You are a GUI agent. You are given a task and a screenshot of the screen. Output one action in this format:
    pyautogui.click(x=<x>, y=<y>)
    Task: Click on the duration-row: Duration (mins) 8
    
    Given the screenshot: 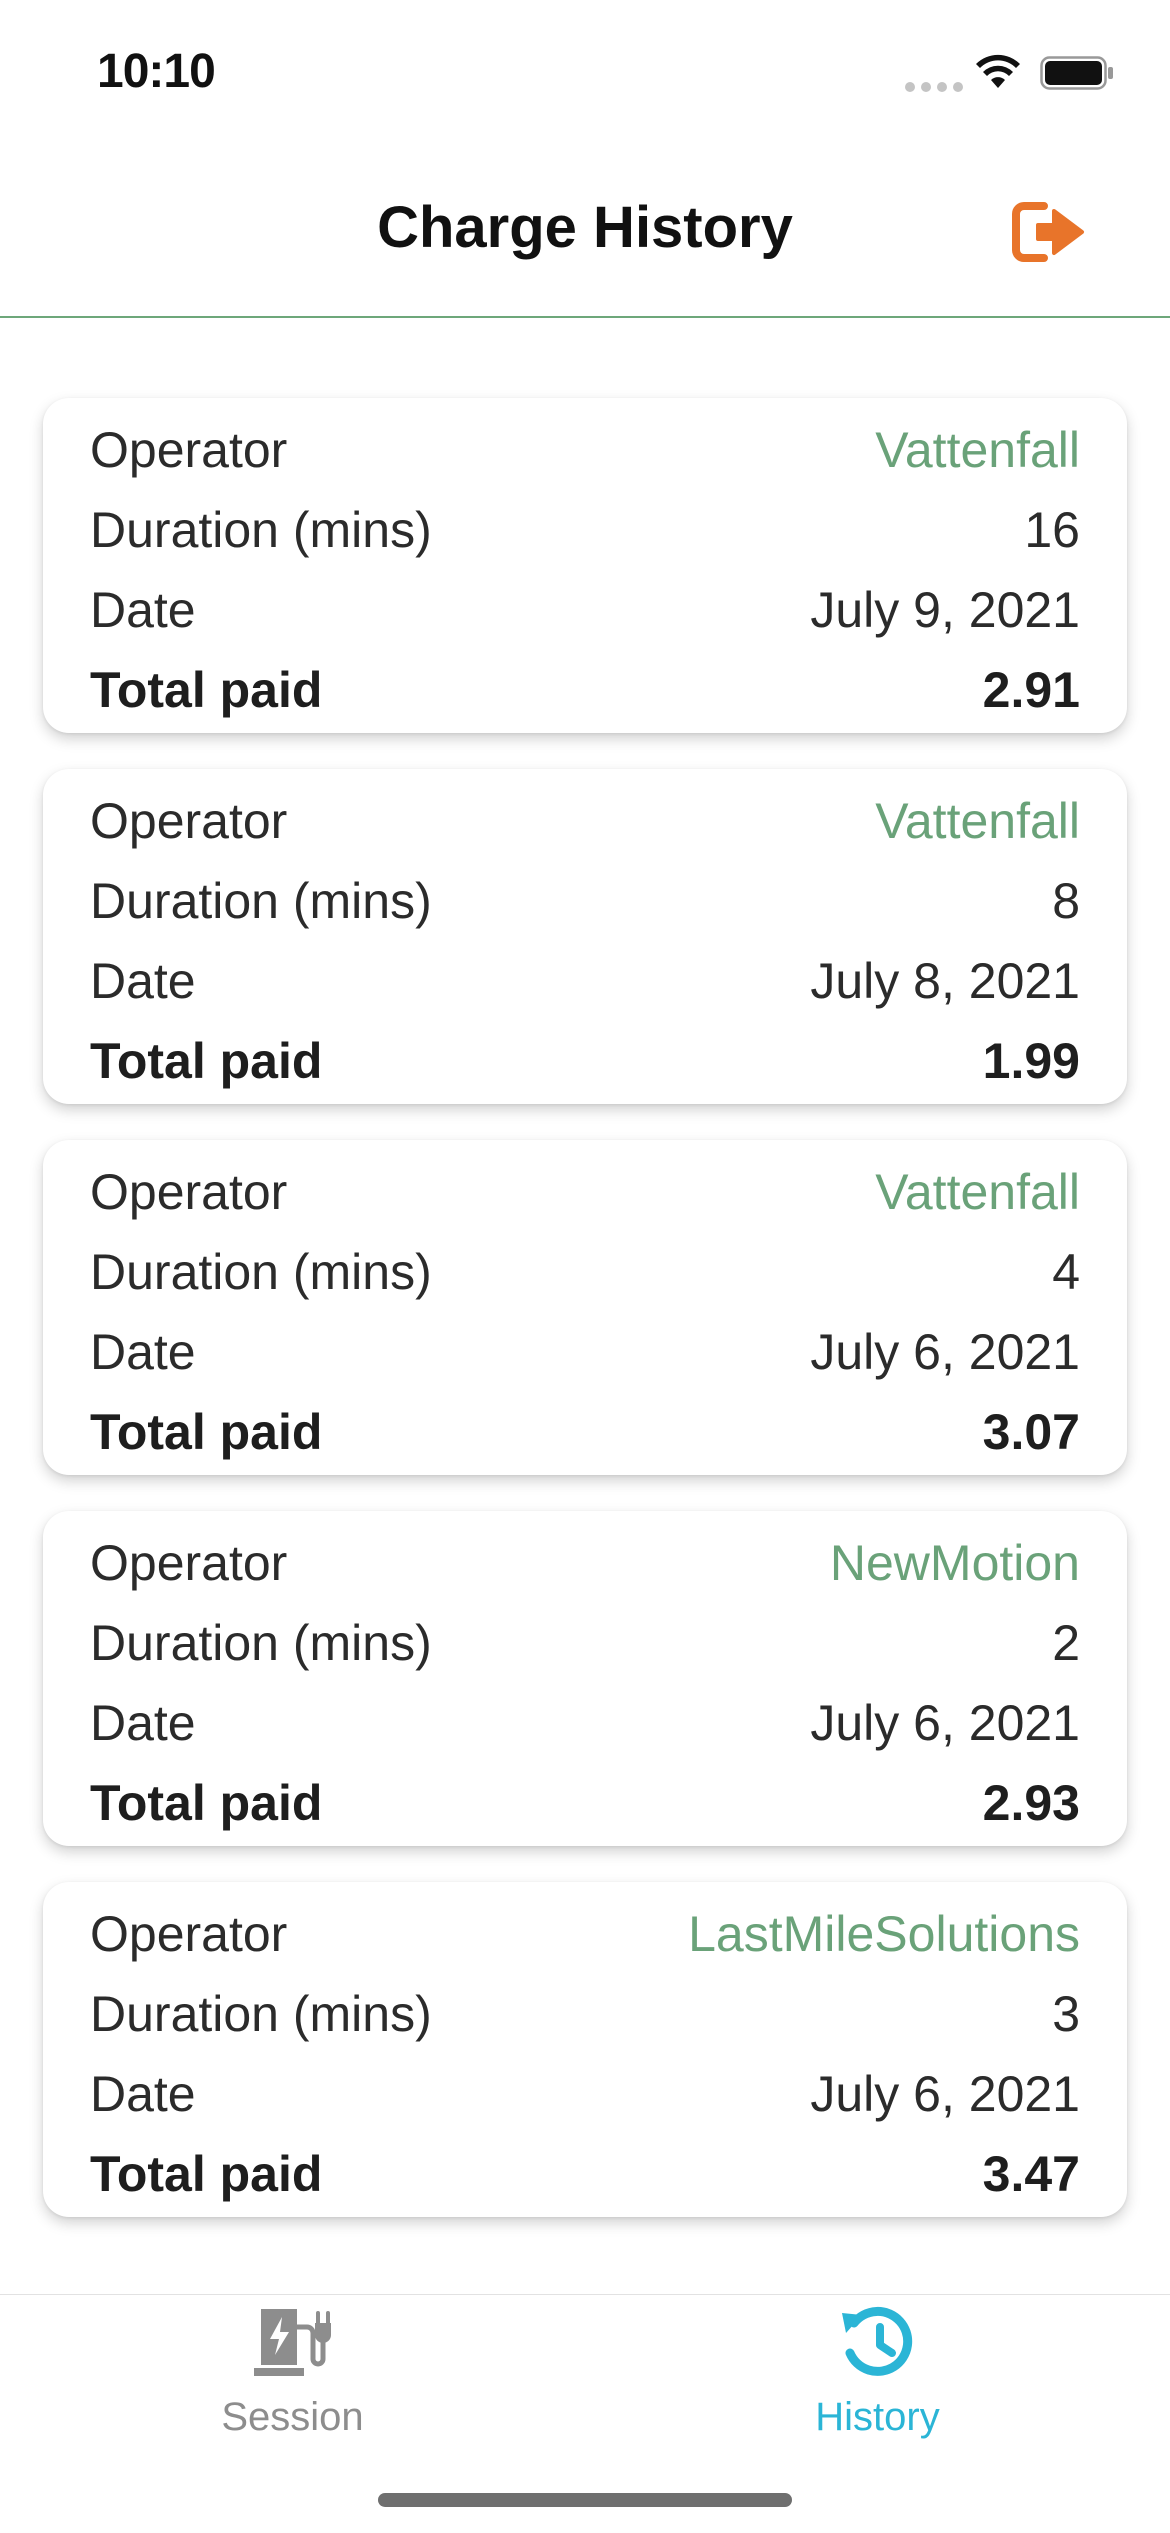 What is the action you would take?
    pyautogui.click(x=585, y=901)
    